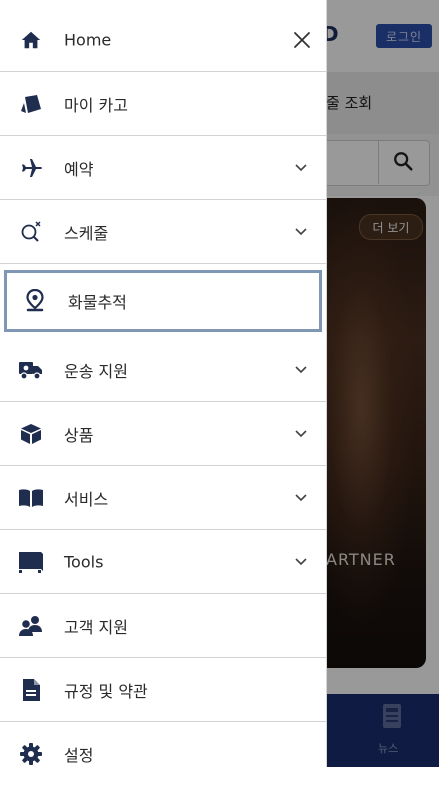 The width and height of the screenshot is (439, 786). I want to click on menu-item-label: Tools, so click(84, 561).